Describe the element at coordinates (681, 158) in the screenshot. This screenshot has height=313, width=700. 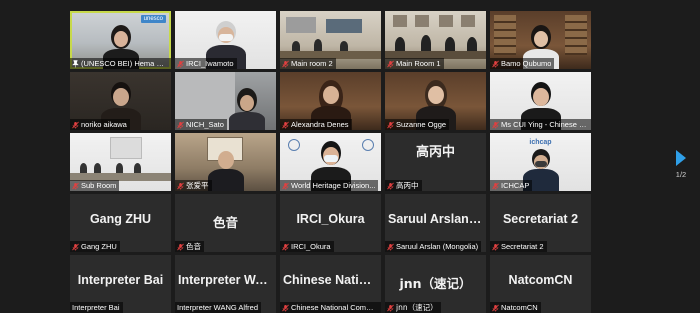
I see `next-page-arrow-icon` at that location.